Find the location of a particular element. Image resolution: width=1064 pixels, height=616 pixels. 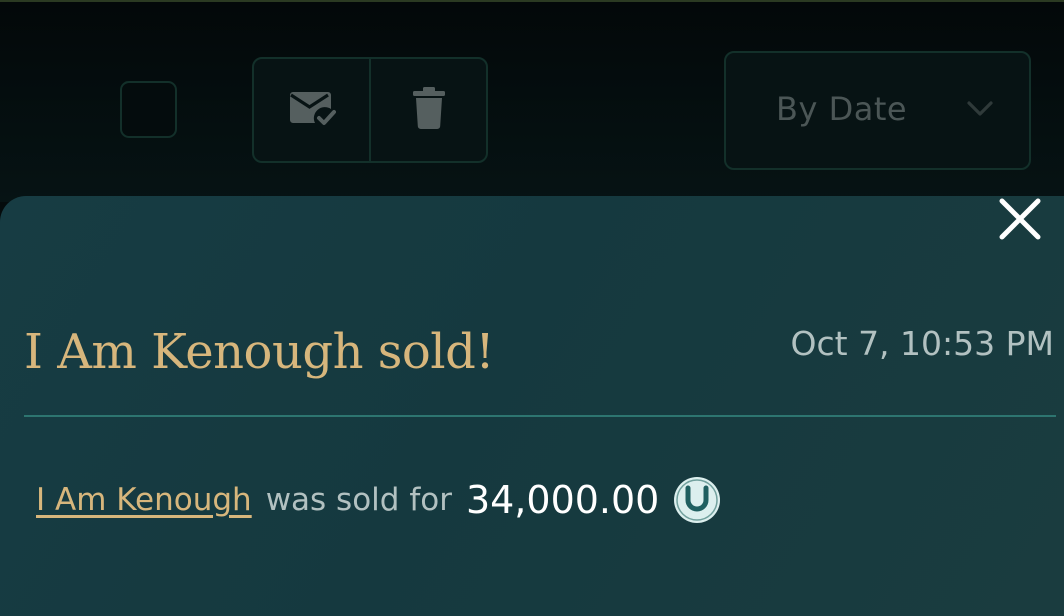

sale-price: 34,000.00 is located at coordinates (562, 500).